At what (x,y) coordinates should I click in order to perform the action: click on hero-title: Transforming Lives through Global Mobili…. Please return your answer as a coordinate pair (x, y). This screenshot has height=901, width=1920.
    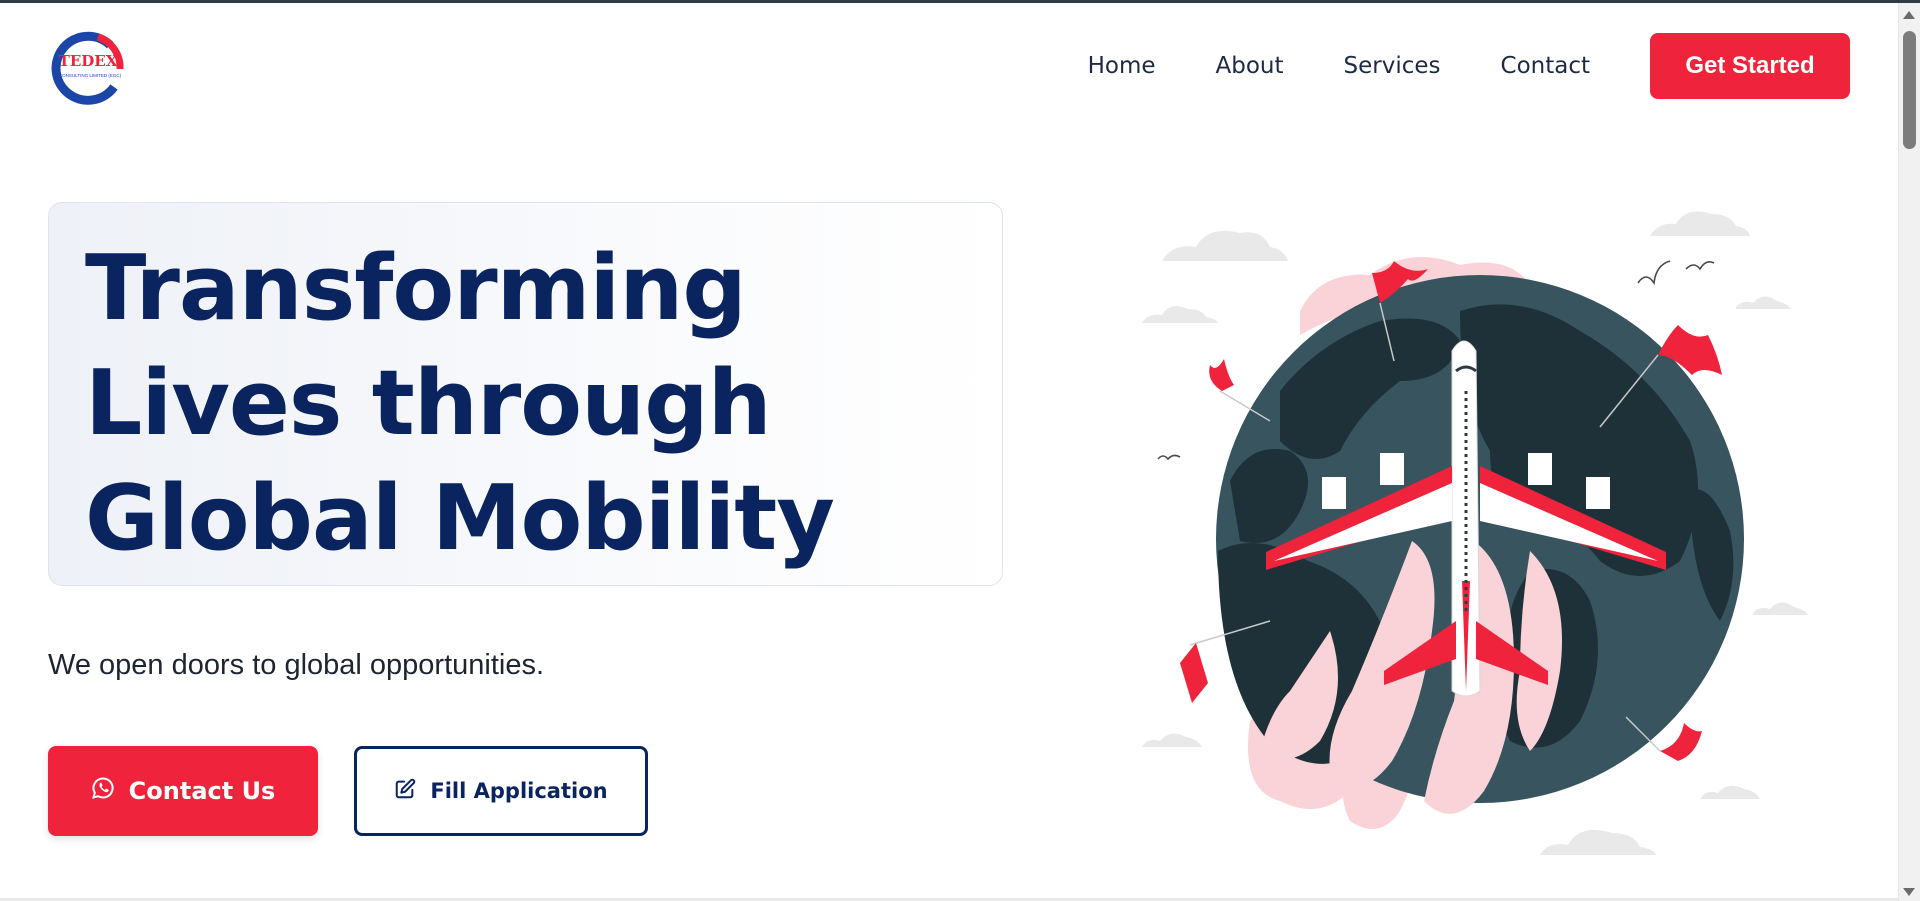
    Looking at the image, I should click on (460, 403).